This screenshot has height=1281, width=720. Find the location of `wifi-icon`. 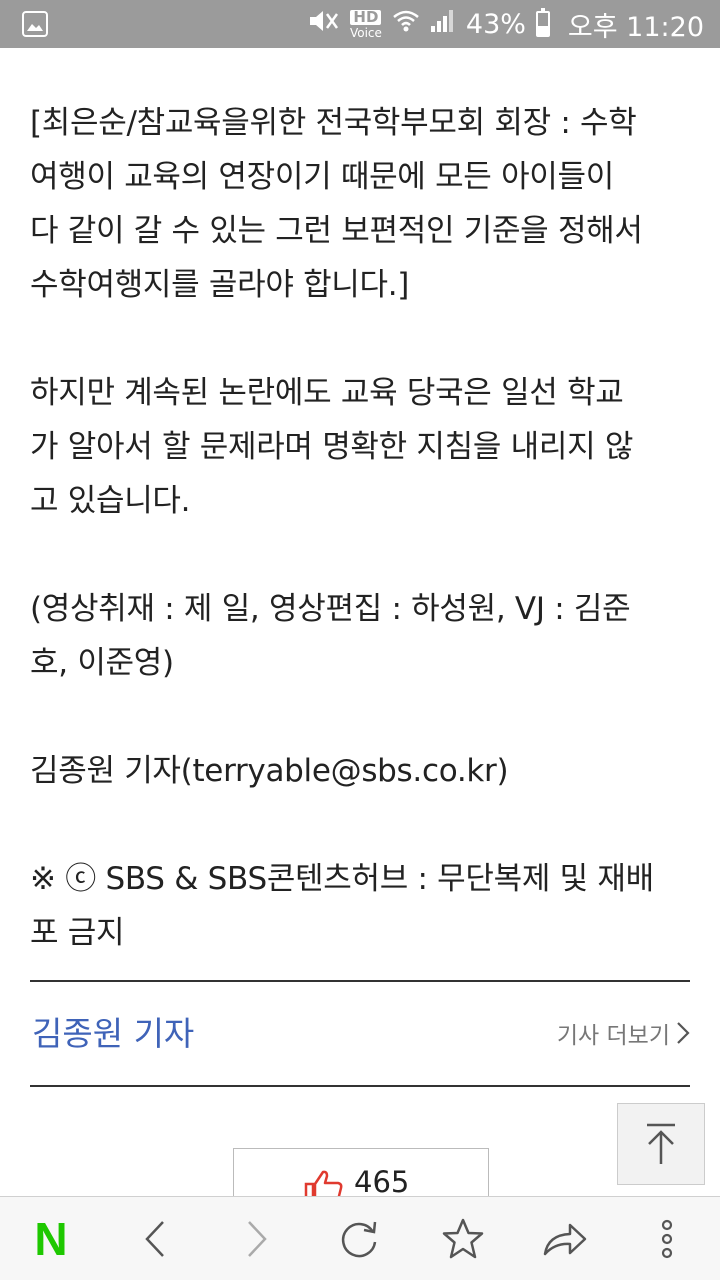

wifi-icon is located at coordinates (406, 24).